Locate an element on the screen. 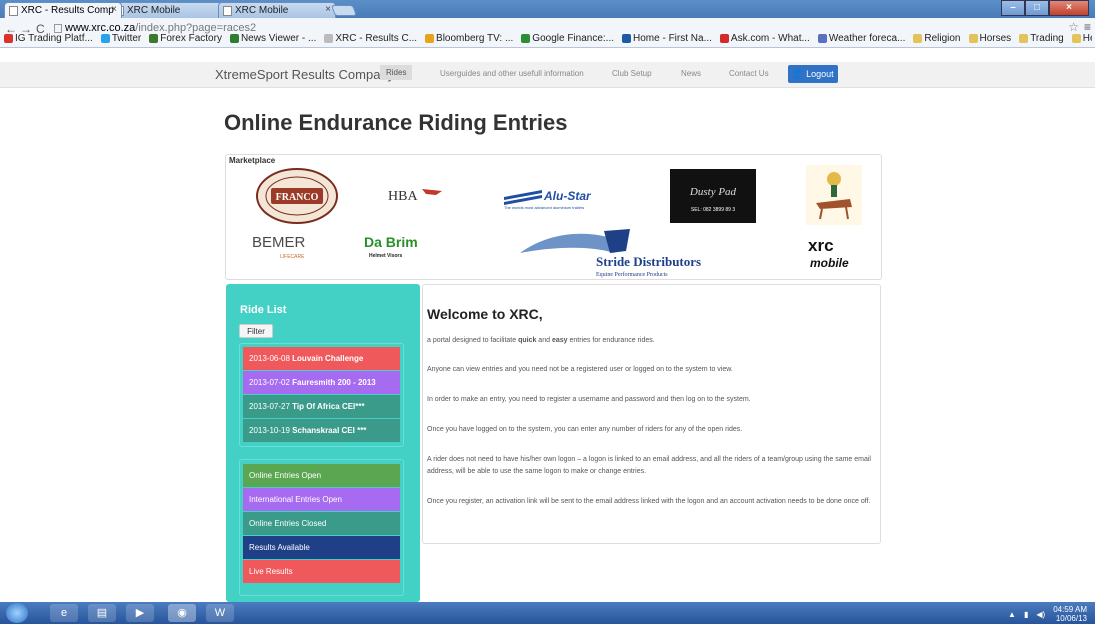  ride-item: 2013-07-02 Fauresmith 200 - 2013 is located at coordinates (321, 382).